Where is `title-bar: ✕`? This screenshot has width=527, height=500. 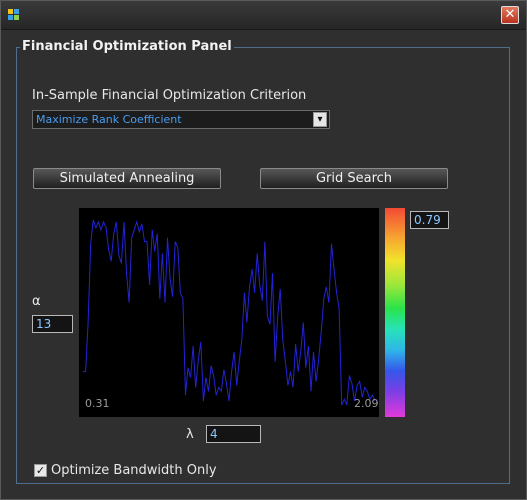 title-bar: ✕ is located at coordinates (263, 15).